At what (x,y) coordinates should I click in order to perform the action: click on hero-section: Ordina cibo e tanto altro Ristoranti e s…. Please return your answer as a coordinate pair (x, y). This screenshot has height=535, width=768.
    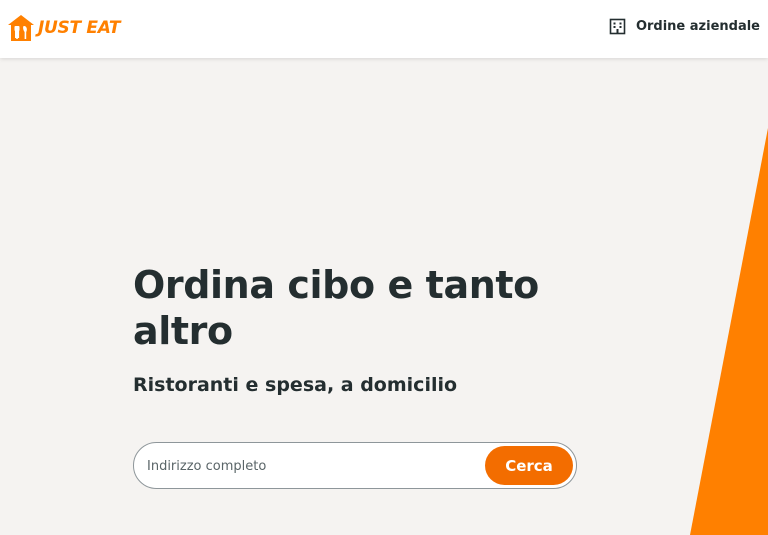
    Looking at the image, I should click on (343, 329).